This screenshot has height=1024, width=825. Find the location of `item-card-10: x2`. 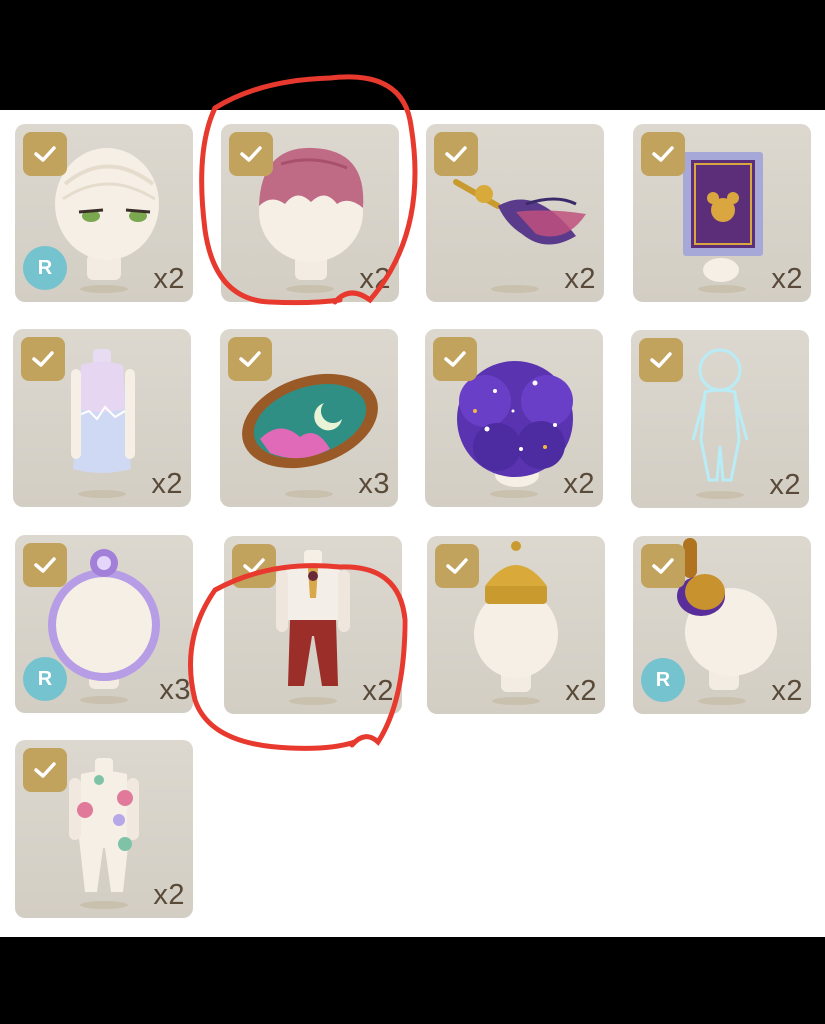

item-card-10: x2 is located at coordinates (313, 625).